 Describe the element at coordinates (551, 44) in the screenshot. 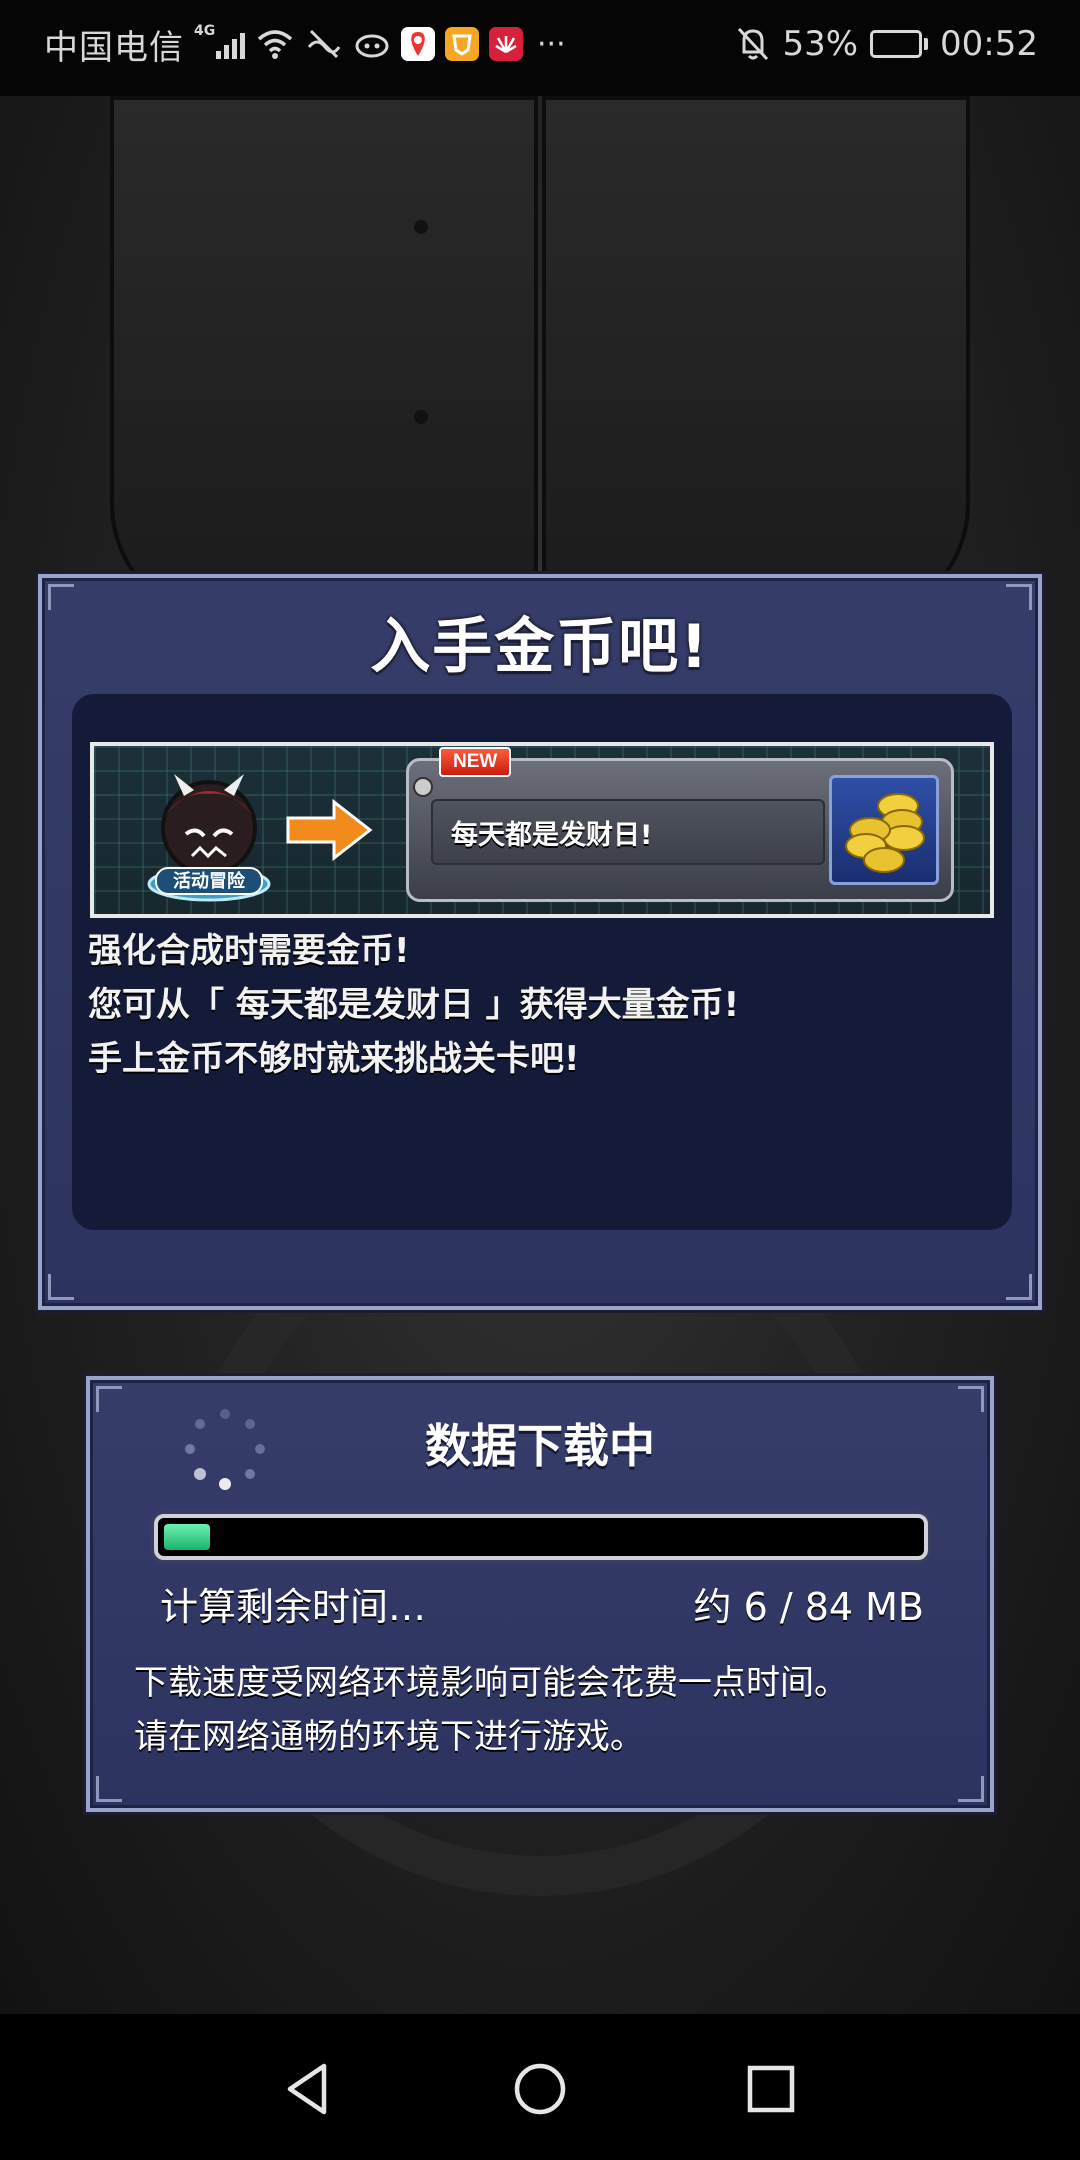

I see `more-notifications: ···` at that location.